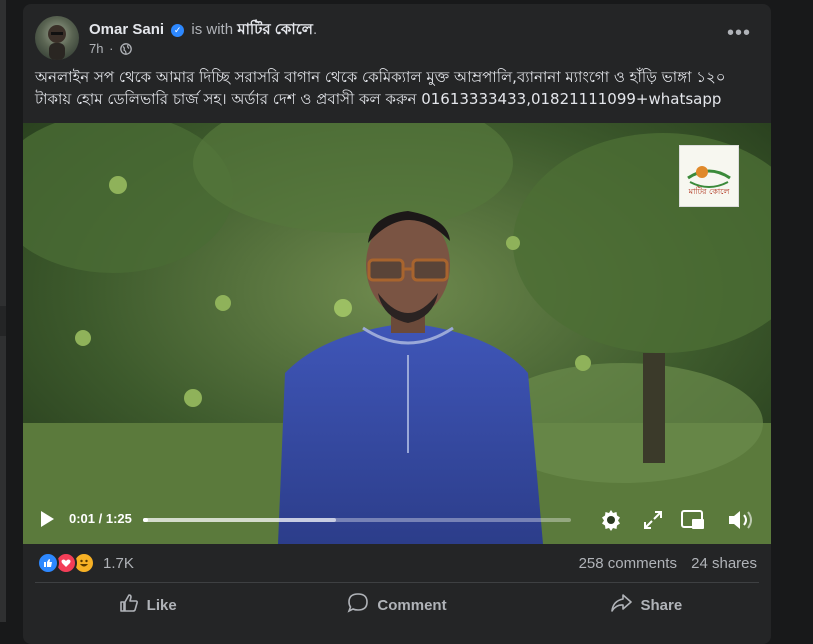 Image resolution: width=813 pixels, height=644 pixels. What do you see at coordinates (239, 520) in the screenshot?
I see `buffered-bar` at bounding box center [239, 520].